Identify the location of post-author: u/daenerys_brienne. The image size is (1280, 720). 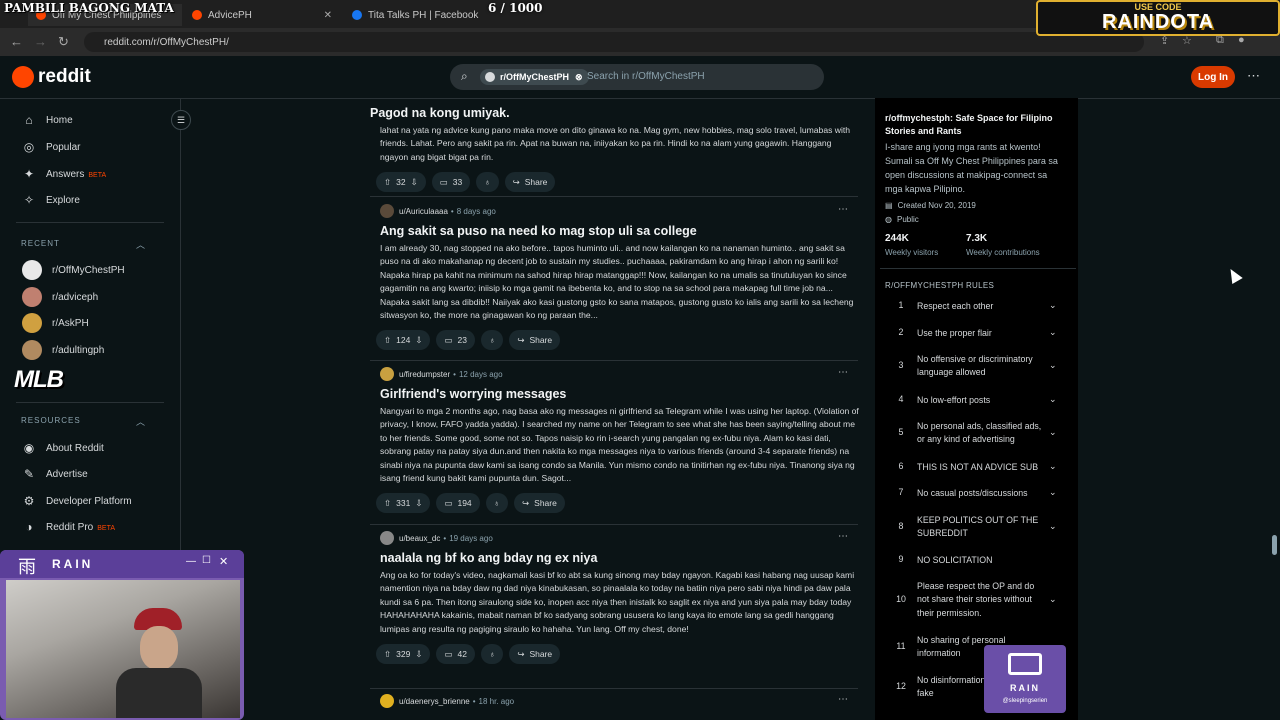
(434, 701).